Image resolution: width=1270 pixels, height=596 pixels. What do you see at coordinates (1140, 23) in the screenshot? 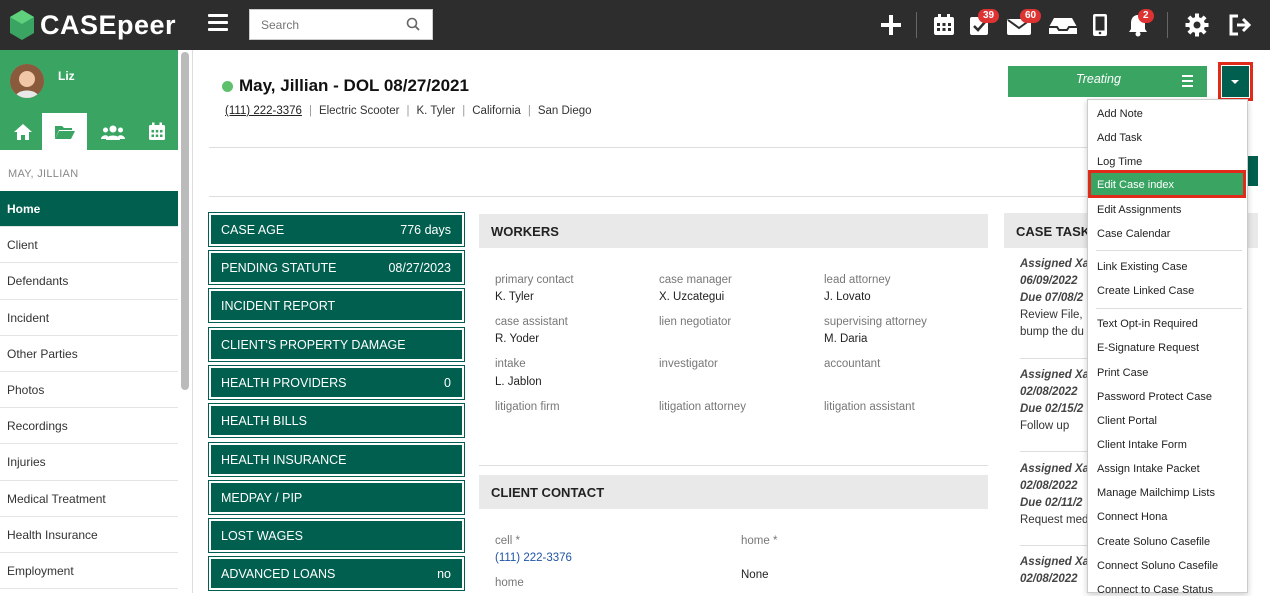
I see `notifications-button: 2` at bounding box center [1140, 23].